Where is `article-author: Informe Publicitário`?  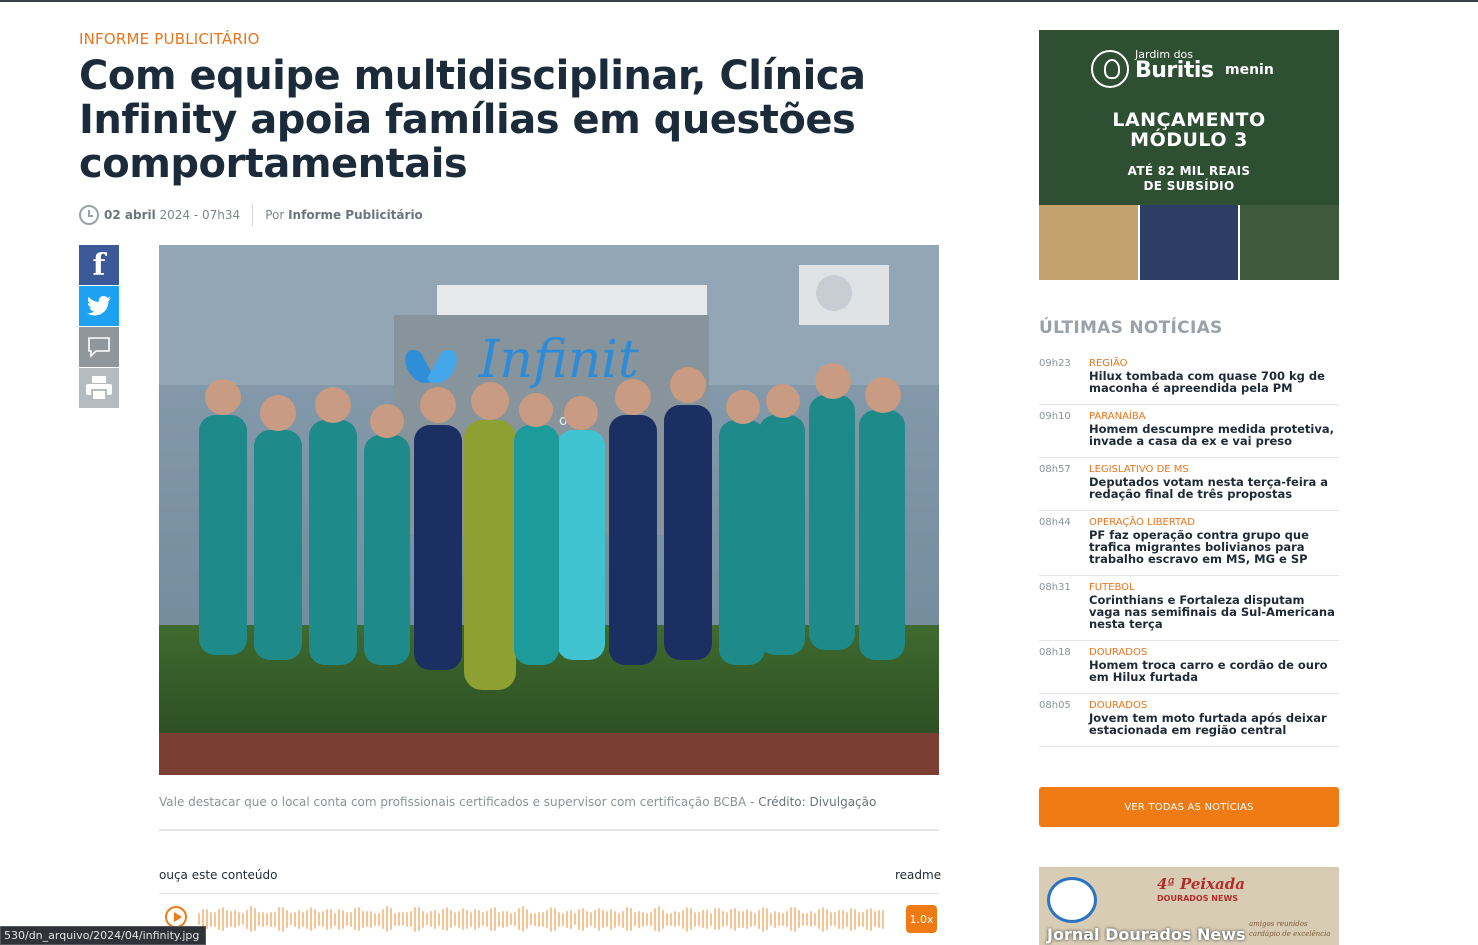 article-author: Informe Publicitário is located at coordinates (355, 215).